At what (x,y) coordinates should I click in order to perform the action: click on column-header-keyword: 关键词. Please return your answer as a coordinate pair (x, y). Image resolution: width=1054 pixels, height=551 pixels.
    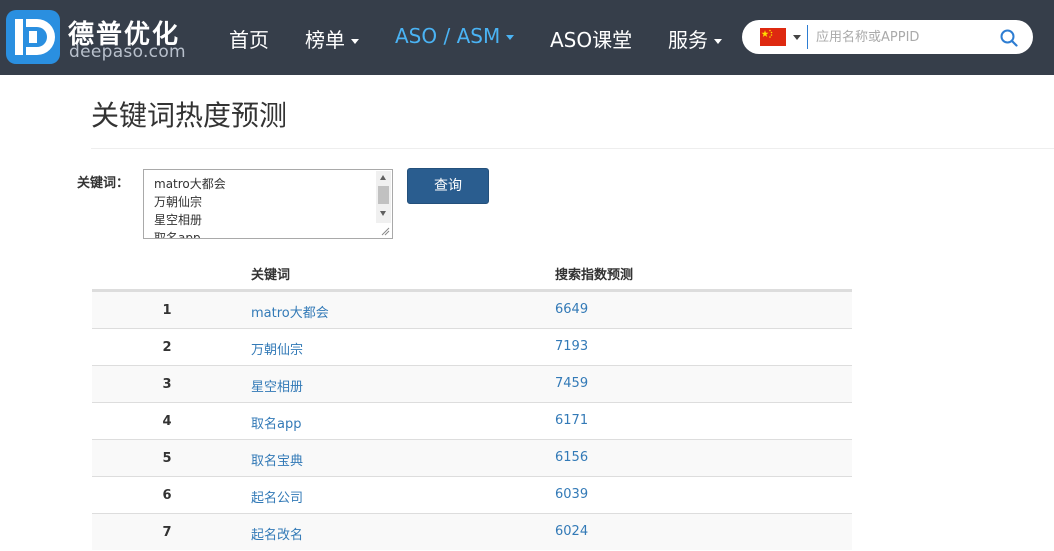
    Looking at the image, I should click on (270, 273).